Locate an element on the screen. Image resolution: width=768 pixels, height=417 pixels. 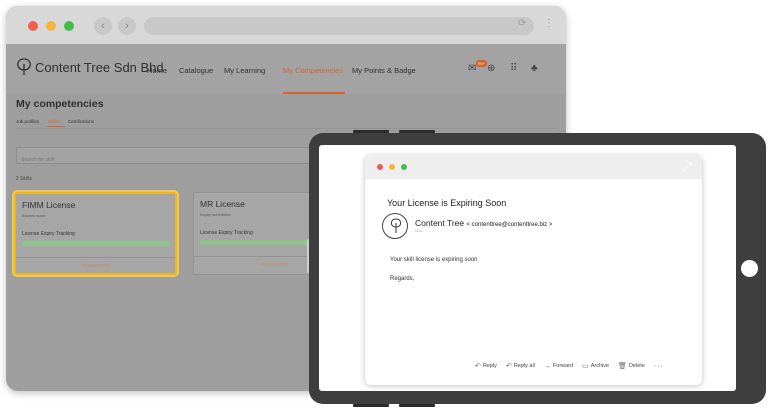
email-titlebar: ⤢ is located at coordinates (533, 167).